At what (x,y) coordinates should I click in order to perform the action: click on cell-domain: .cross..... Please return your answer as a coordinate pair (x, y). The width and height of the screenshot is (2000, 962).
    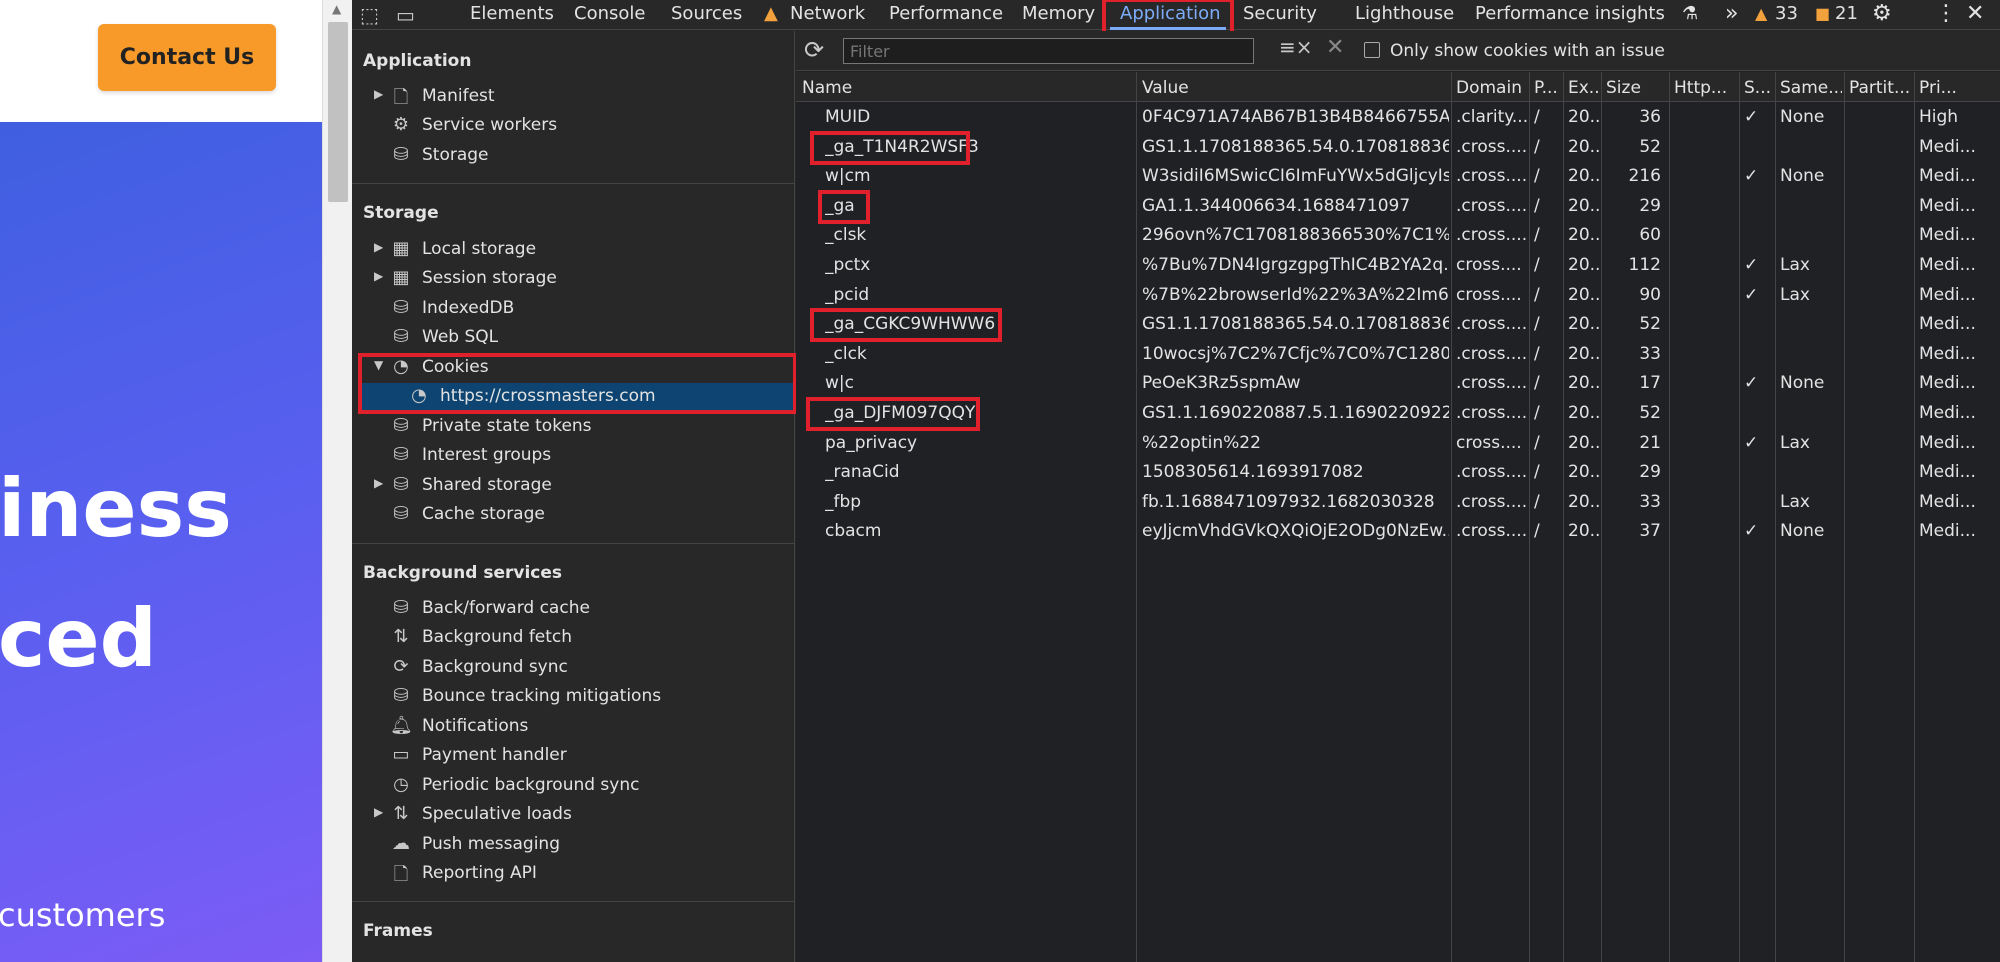
    Looking at the image, I should click on (1491, 235).